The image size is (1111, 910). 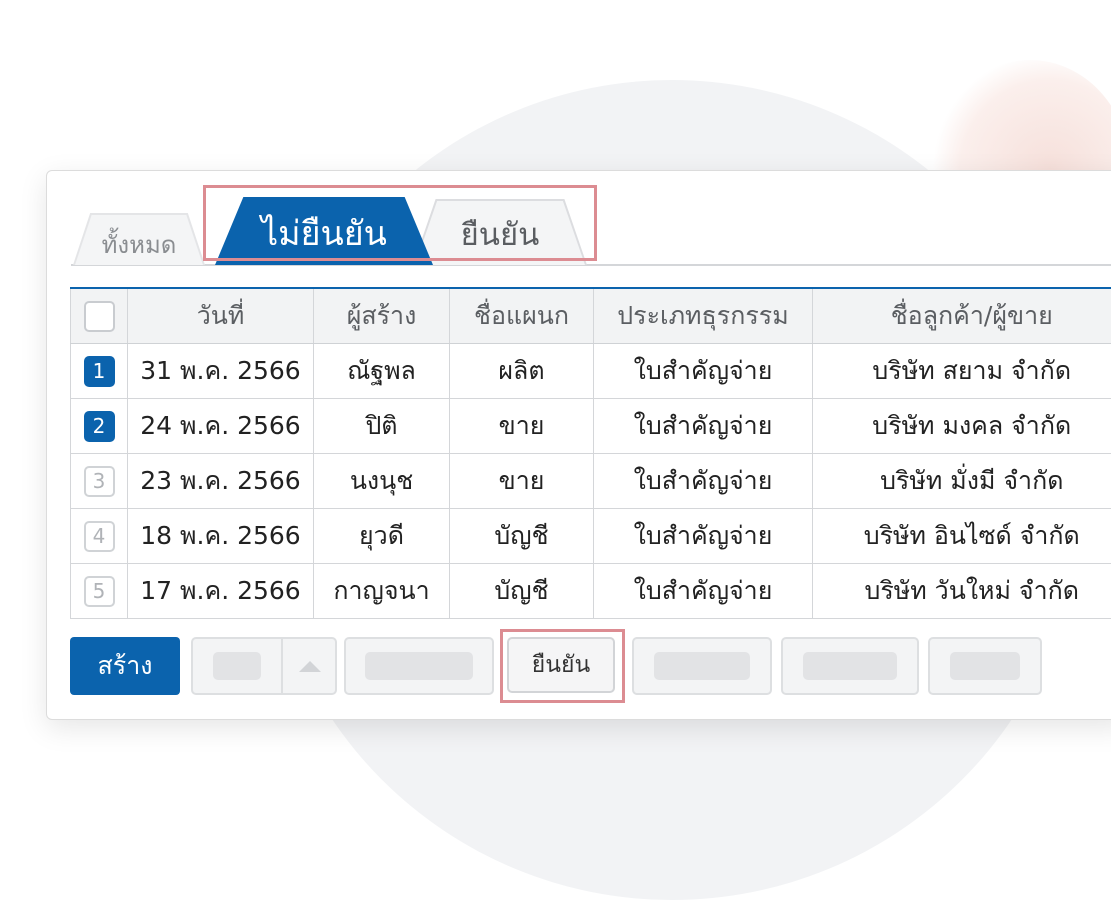 I want to click on cell-creator: ยุวดี, so click(x=381, y=536).